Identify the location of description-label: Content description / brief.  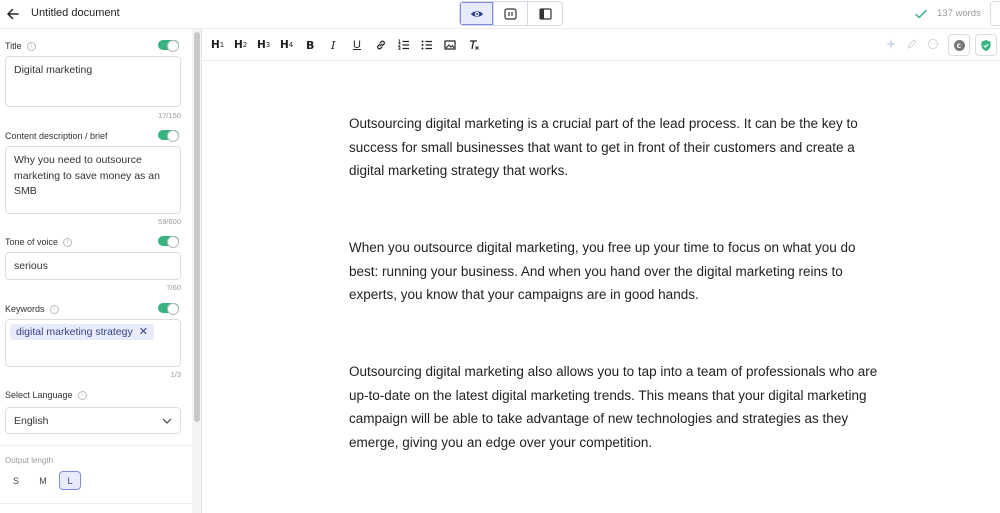
(56, 136).